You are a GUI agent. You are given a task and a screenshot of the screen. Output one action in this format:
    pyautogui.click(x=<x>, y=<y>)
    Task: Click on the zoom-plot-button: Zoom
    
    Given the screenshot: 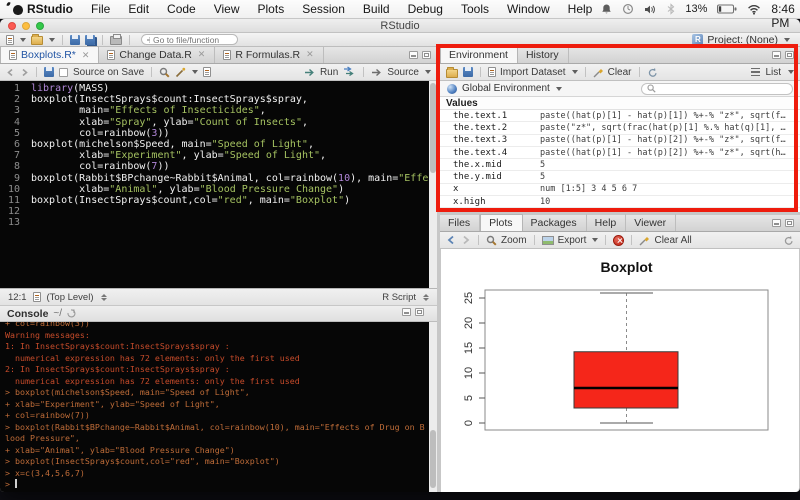 What is the action you would take?
    pyautogui.click(x=506, y=240)
    